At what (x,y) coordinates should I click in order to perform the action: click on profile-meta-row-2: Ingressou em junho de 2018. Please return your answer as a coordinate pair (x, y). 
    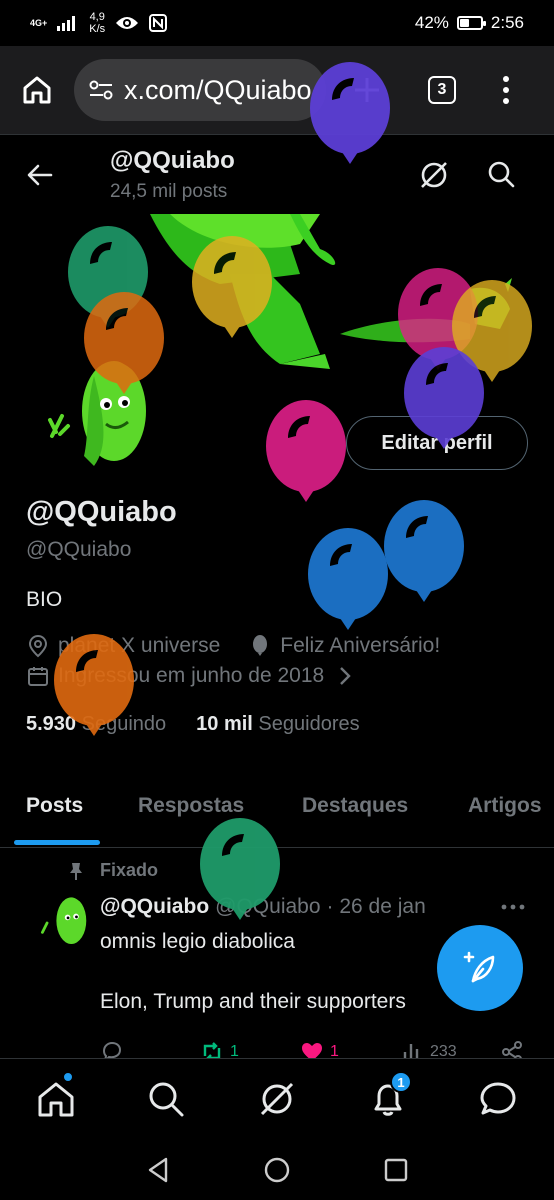
    Looking at the image, I should click on (191, 676).